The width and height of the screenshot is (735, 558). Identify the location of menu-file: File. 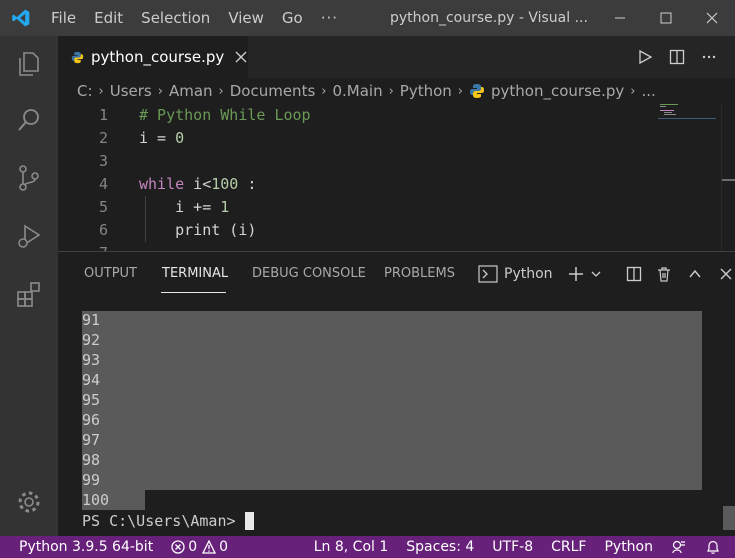
(63, 18).